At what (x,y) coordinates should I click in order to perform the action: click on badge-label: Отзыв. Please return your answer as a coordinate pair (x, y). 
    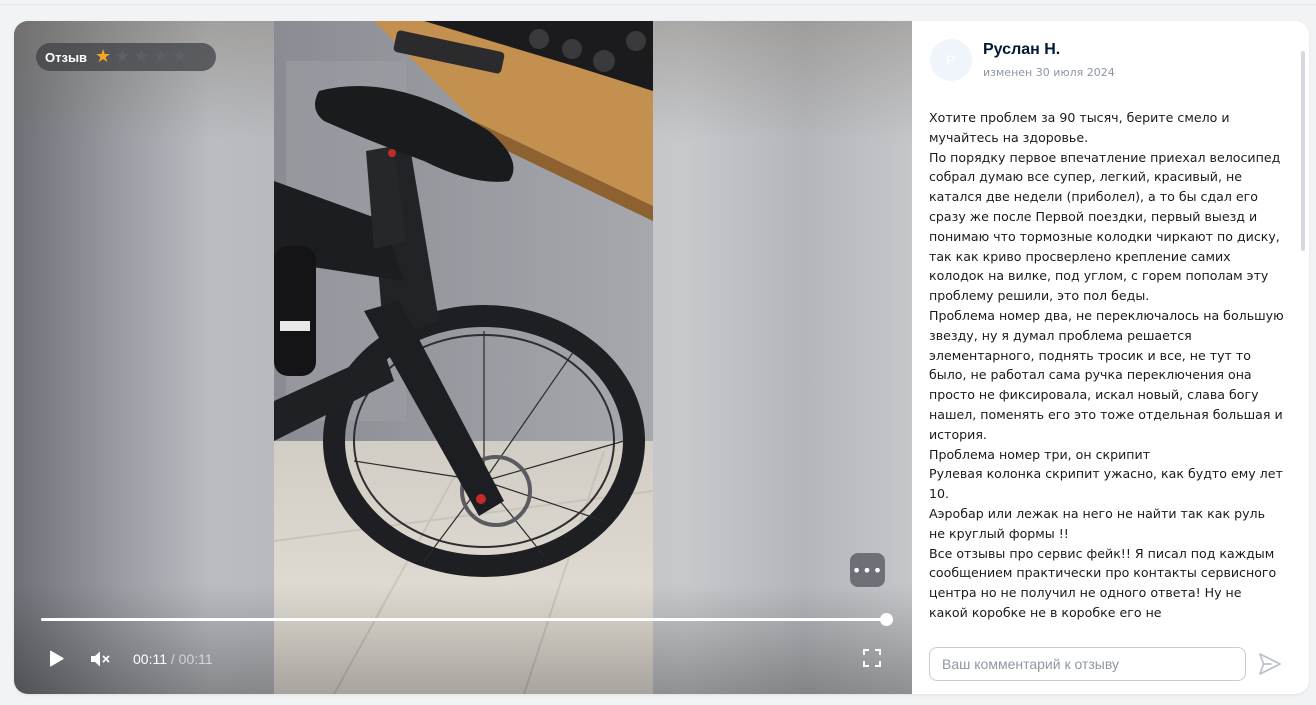
    Looking at the image, I should click on (66, 57).